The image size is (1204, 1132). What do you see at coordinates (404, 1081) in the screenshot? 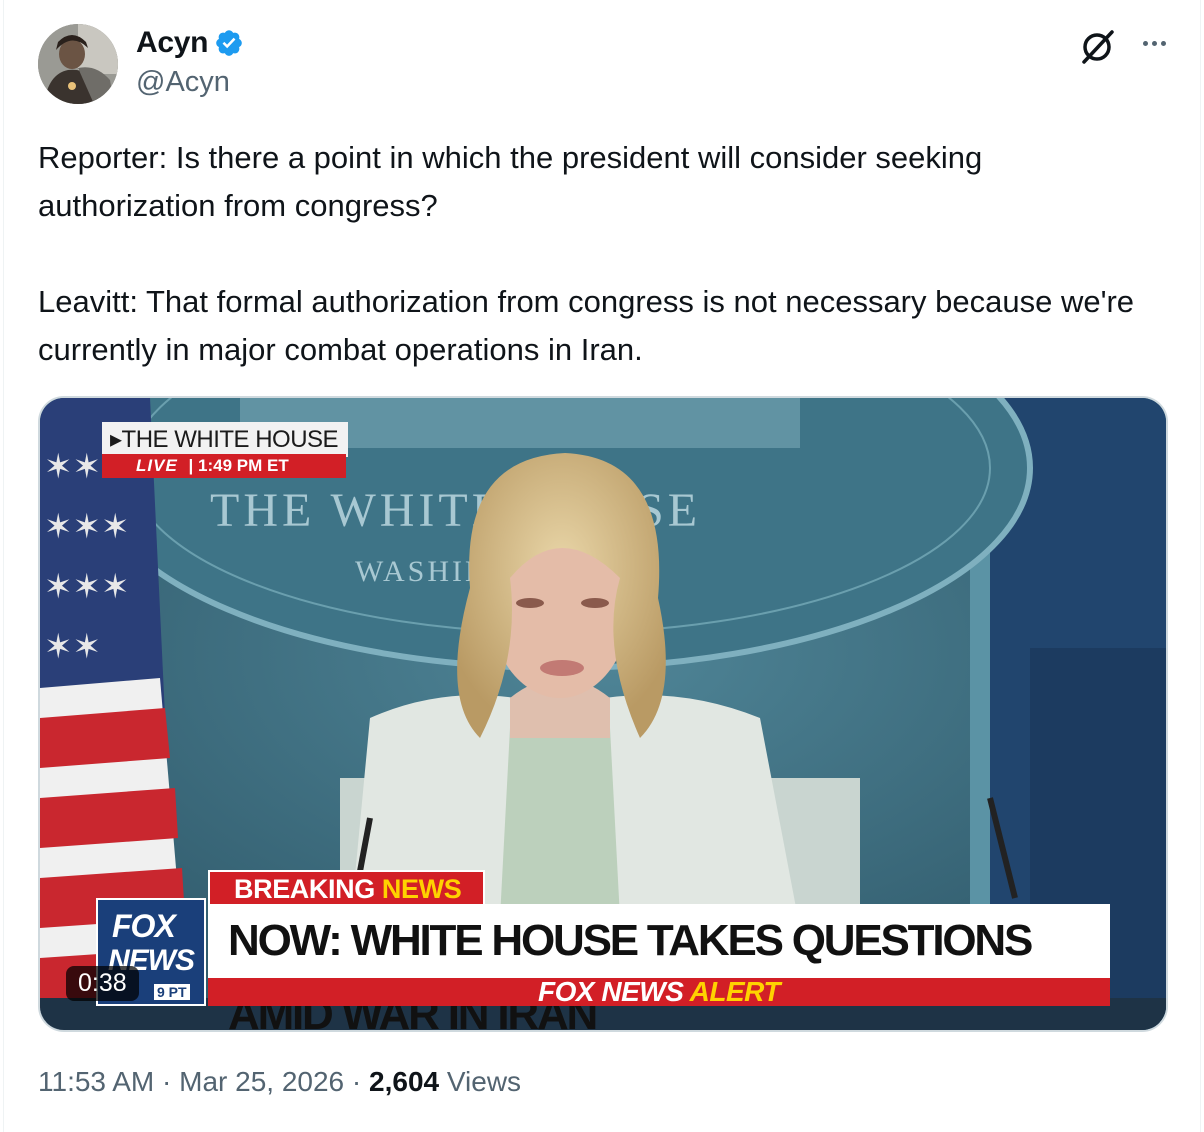
I see `views-count: 2,604` at bounding box center [404, 1081].